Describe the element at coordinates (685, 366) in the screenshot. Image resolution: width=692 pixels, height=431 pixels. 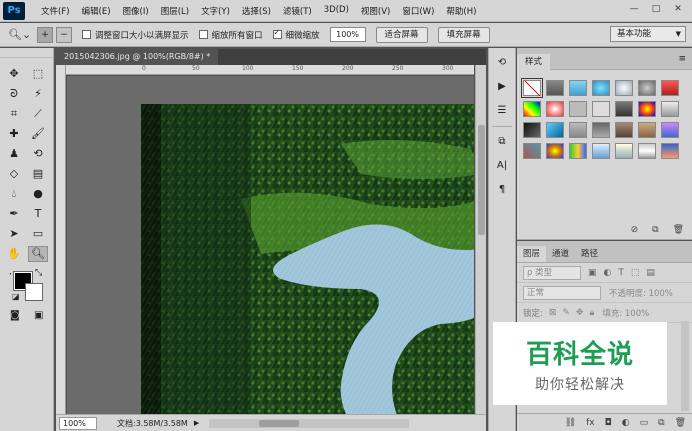
I see `layers-scrollbar` at that location.